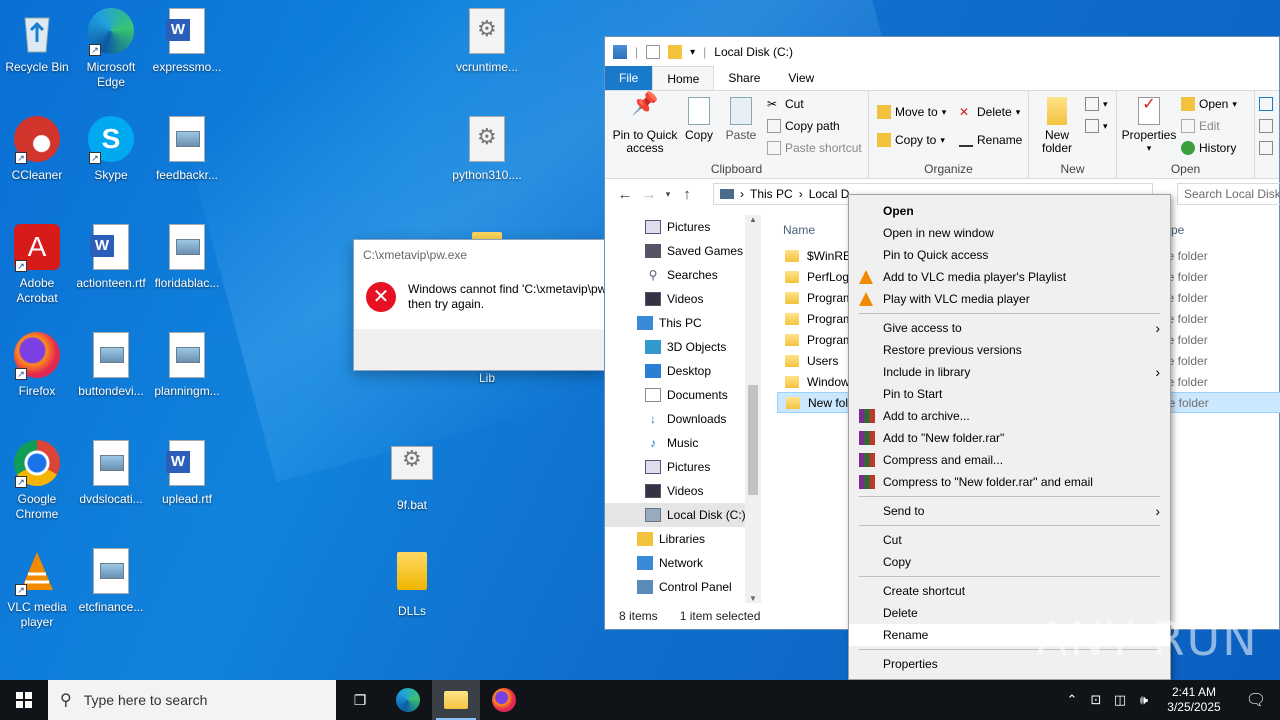 This screenshot has width=1280, height=720. I want to click on rename-button: Rename, so click(990, 140).